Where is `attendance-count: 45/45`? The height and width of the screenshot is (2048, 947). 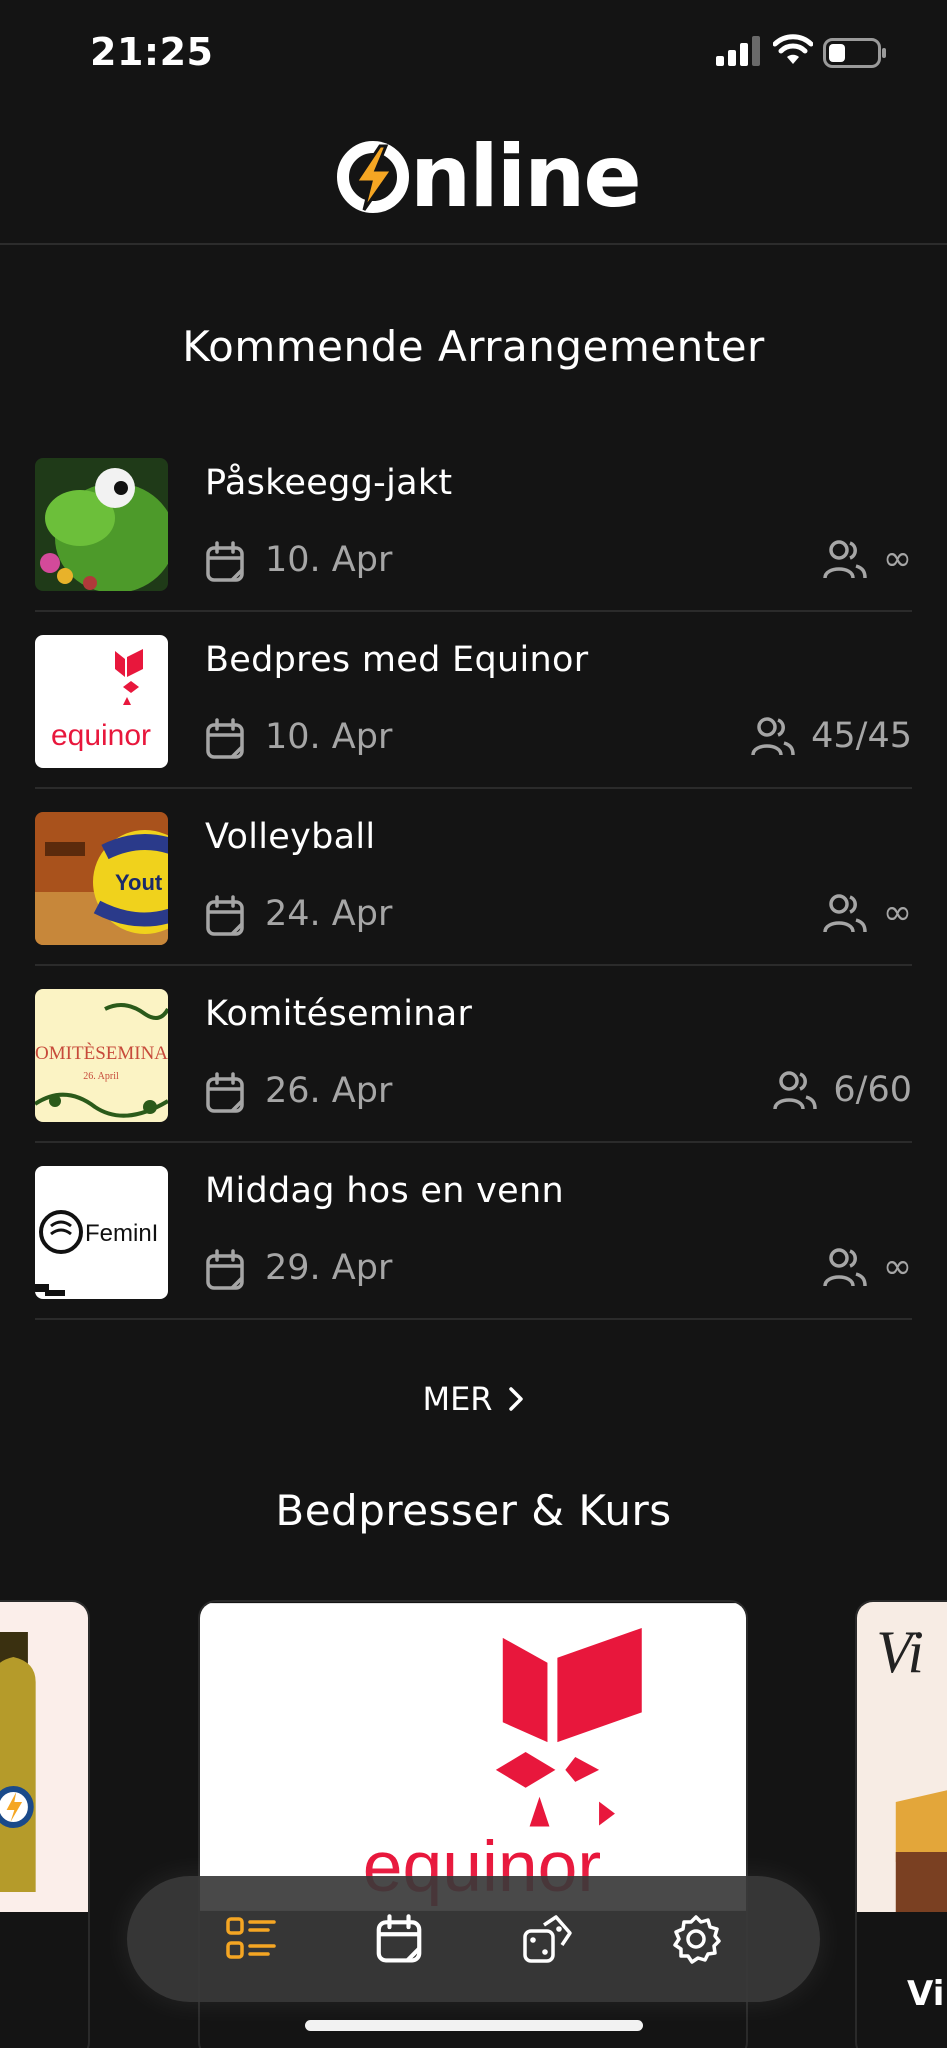
attendance-count: 45/45 is located at coordinates (861, 736).